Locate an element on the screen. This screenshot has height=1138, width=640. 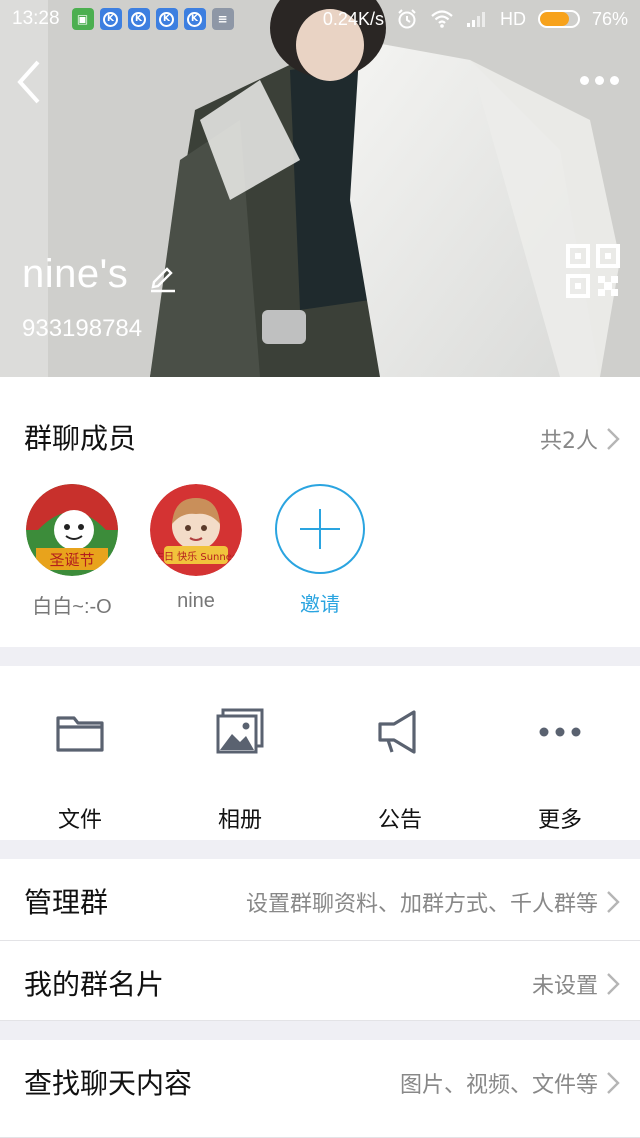
member-name: 白白~:-O is located at coordinates (72, 607).